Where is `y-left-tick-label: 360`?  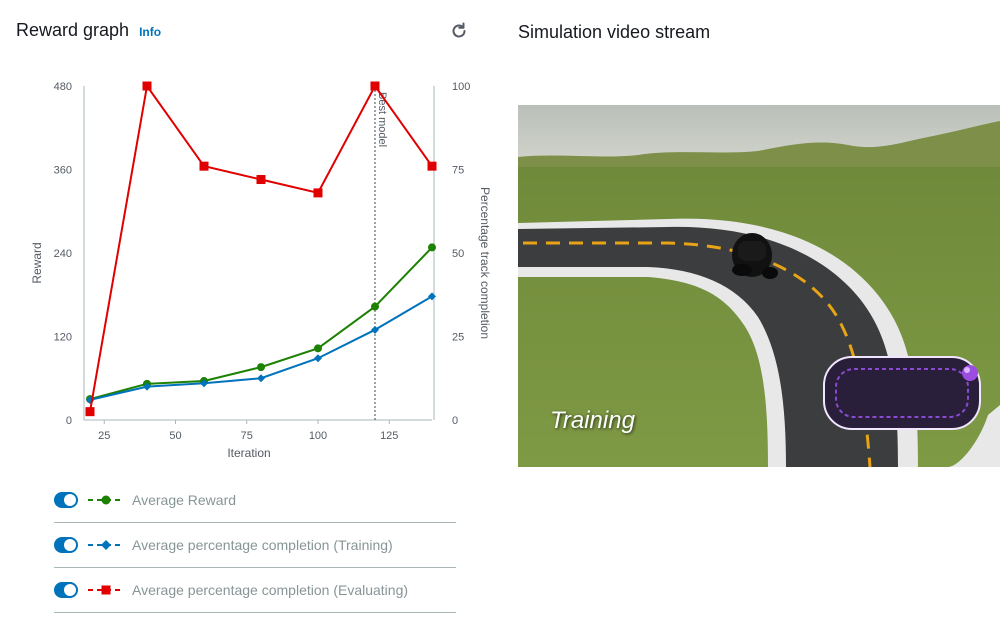 y-left-tick-label: 360 is located at coordinates (63, 171).